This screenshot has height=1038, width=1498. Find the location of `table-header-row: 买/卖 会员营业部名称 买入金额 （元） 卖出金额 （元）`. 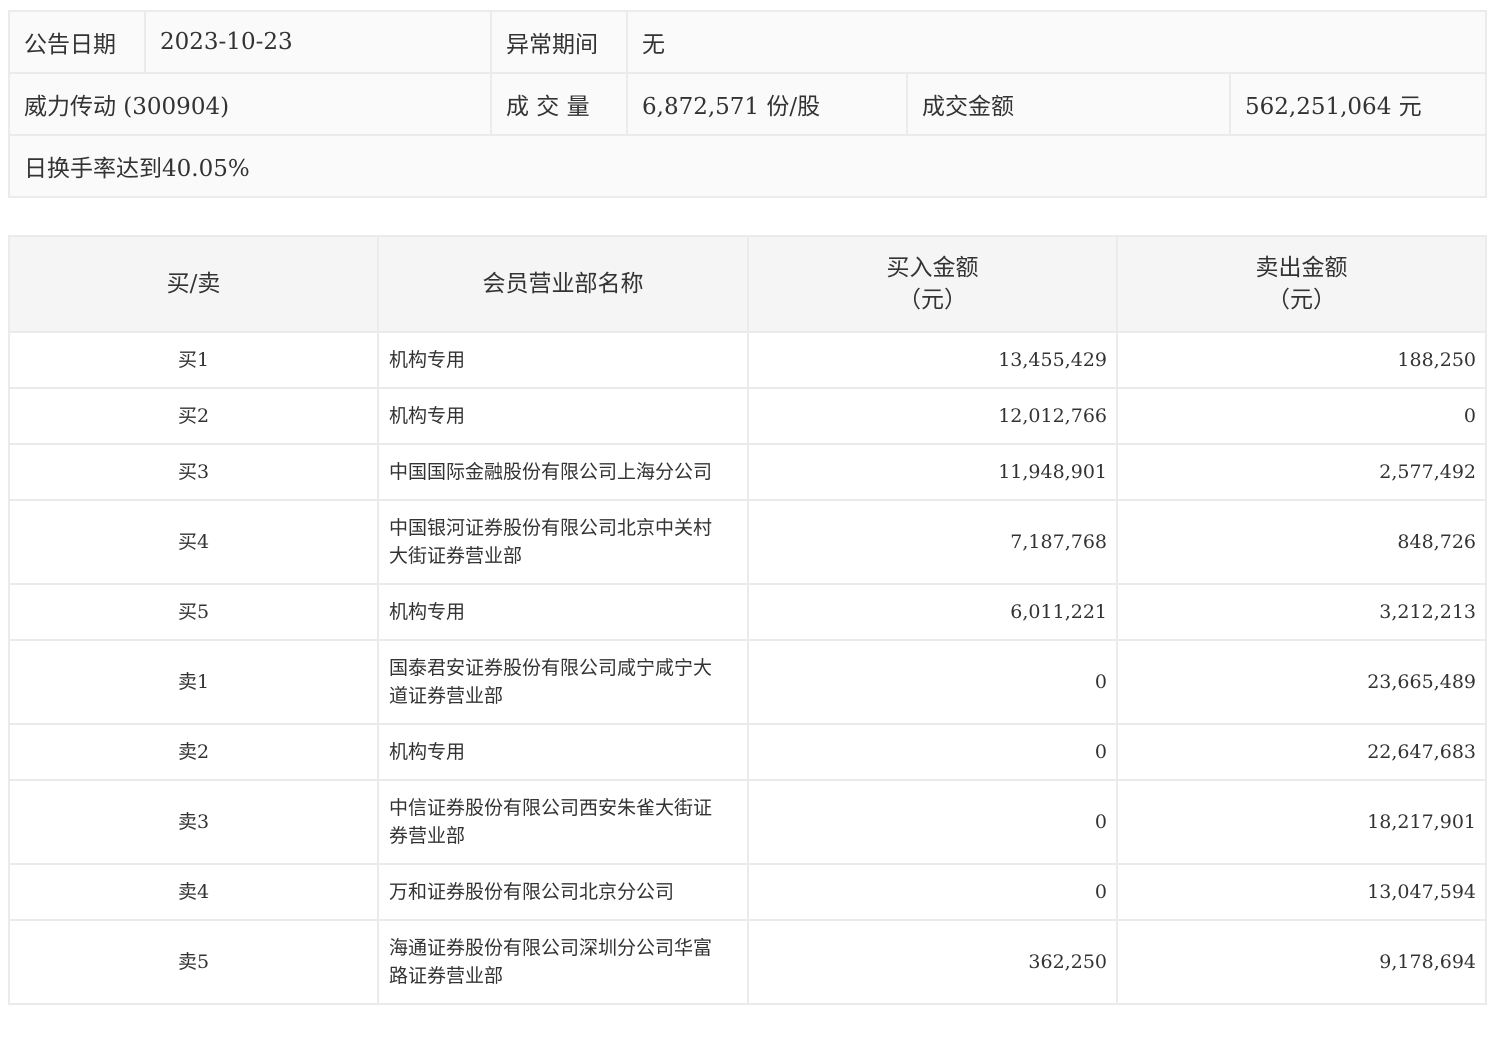

table-header-row: 买/卖 会员营业部名称 买入金额 （元） 卖出金额 （元） is located at coordinates (747, 284).